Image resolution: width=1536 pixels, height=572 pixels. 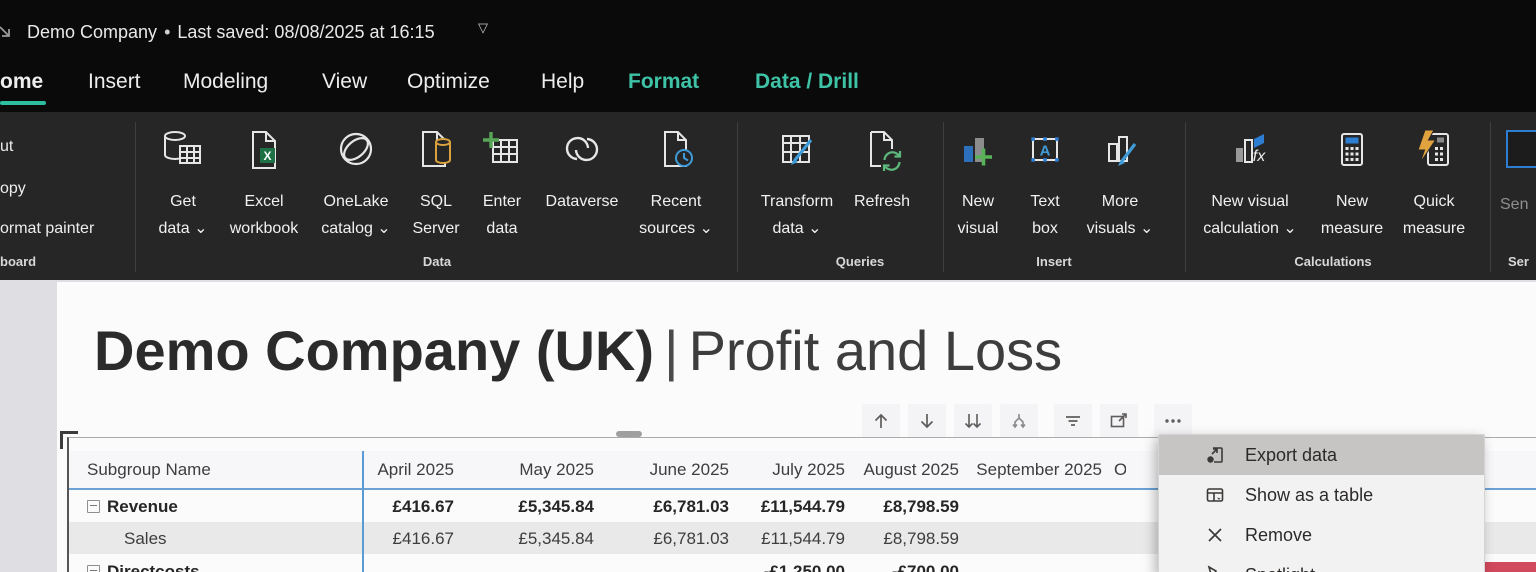 I want to click on text-box-button: A Text box, so click(x=1045, y=182).